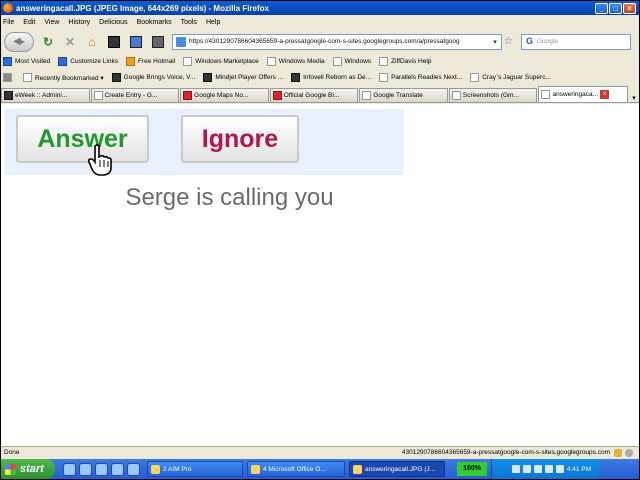  What do you see at coordinates (29, 22) in the screenshot?
I see `menu-edit: Edit` at bounding box center [29, 22].